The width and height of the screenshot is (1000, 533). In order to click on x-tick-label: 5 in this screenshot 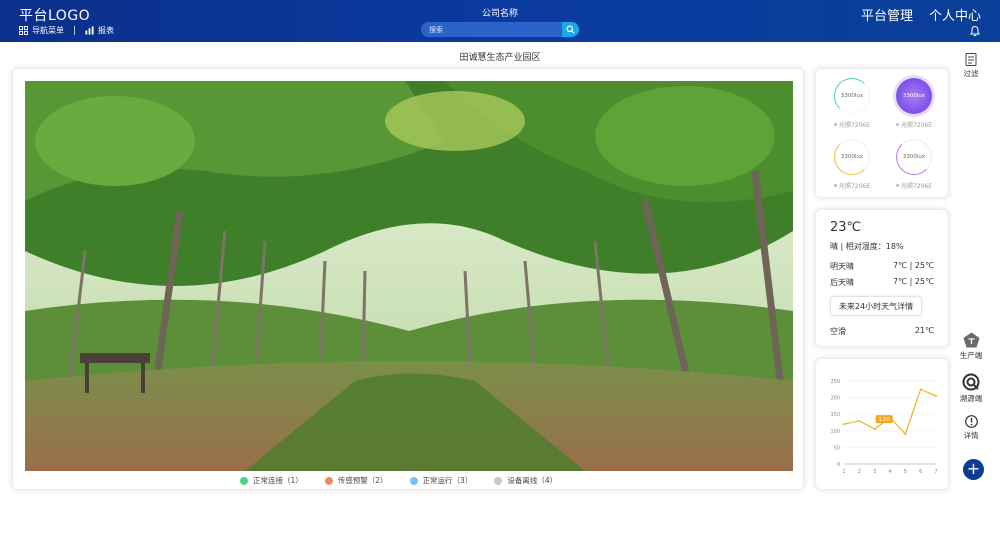, I will do `click(905, 472)`.